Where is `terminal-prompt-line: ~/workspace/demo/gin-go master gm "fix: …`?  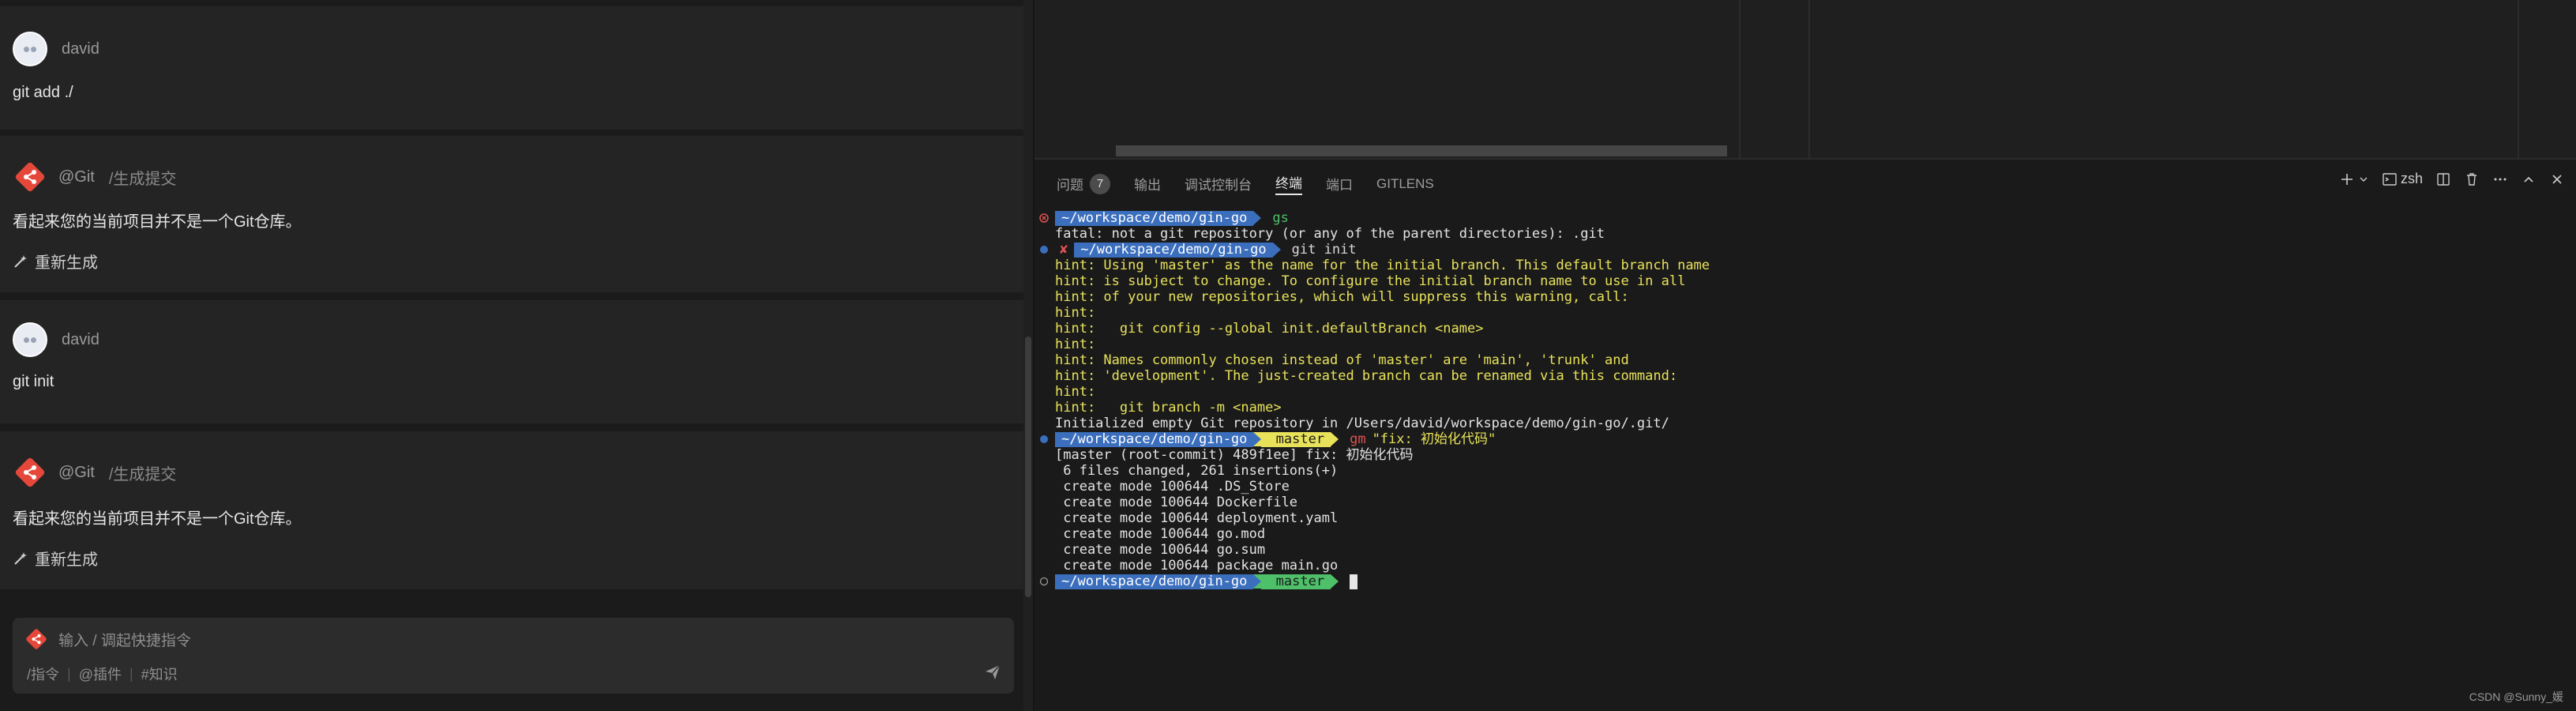 terminal-prompt-line: ~/workspace/demo/gin-go master gm "fix: … is located at coordinates (1267, 439).